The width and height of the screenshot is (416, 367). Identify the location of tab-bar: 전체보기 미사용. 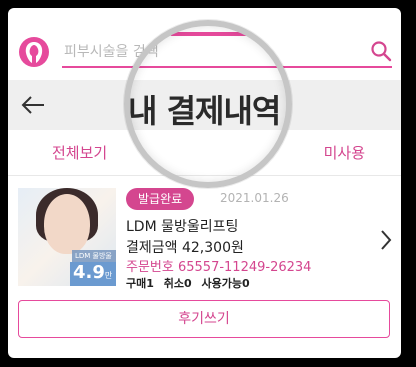
(204, 153).